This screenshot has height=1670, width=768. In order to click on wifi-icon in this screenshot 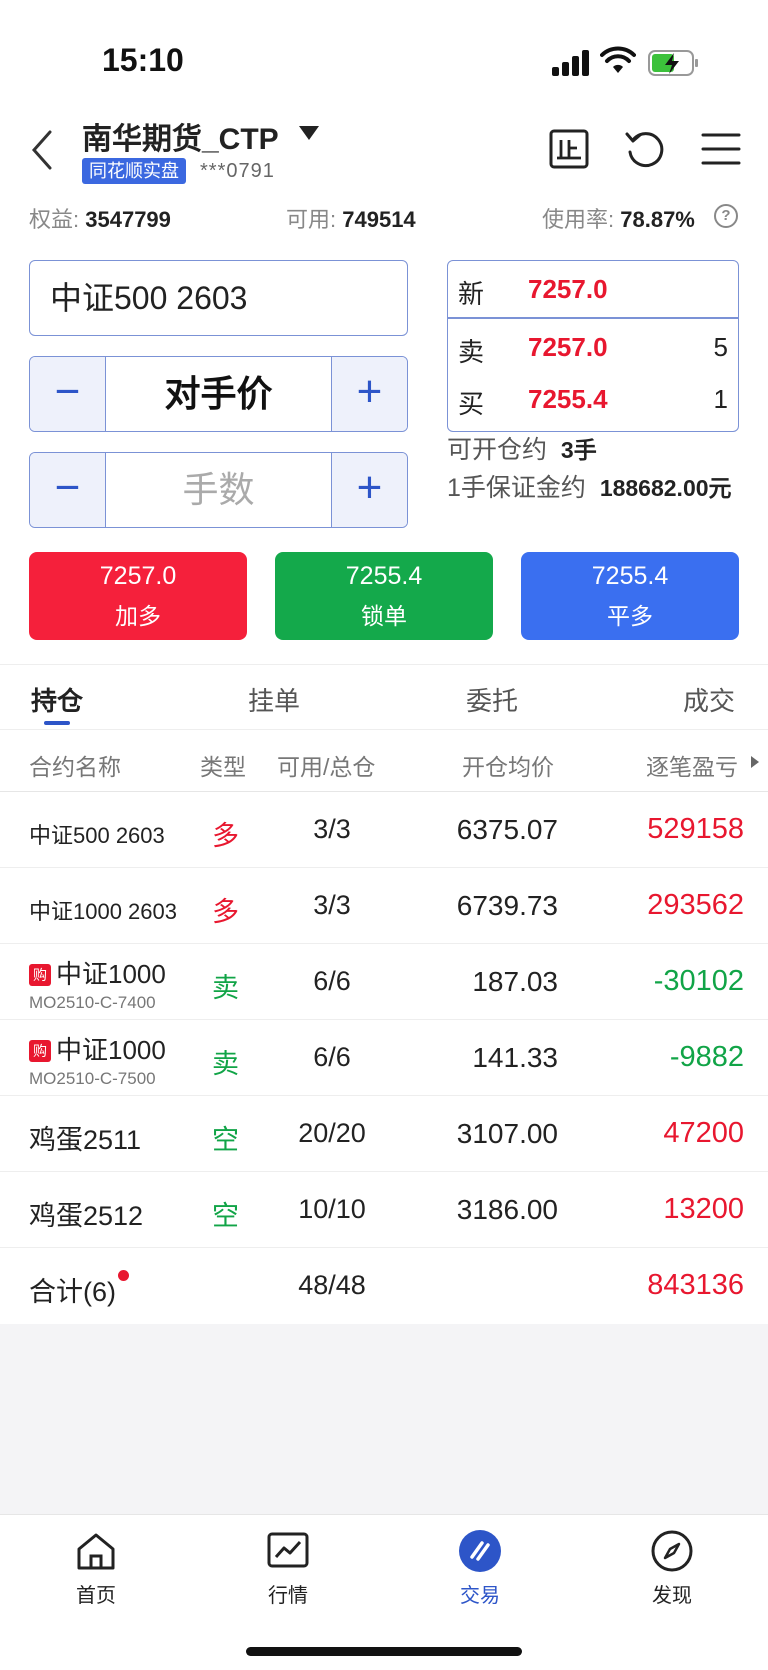, I will do `click(618, 59)`.